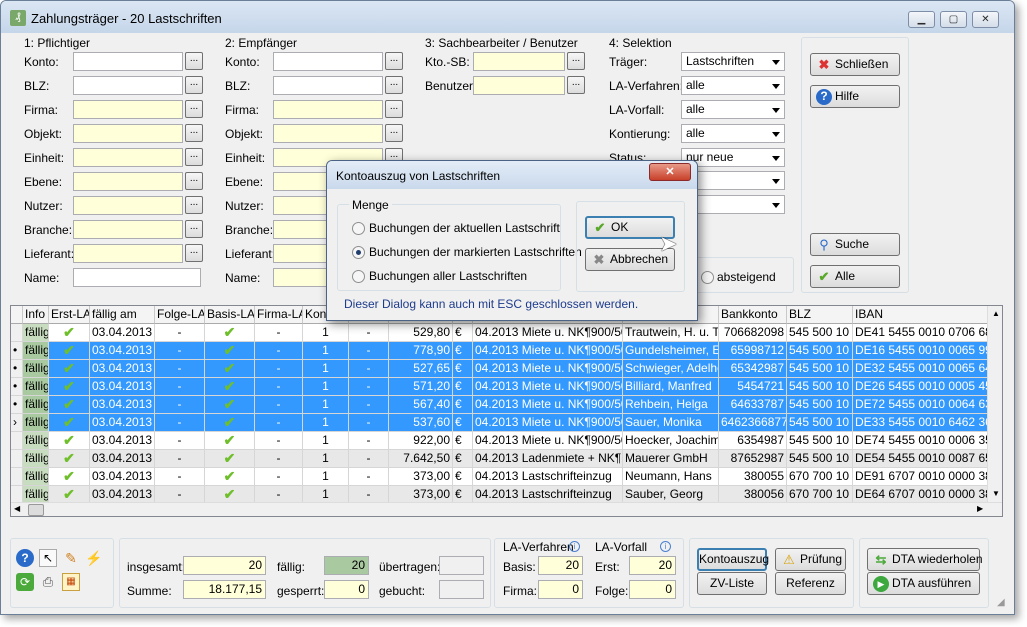 The height and width of the screenshot is (627, 1027). What do you see at coordinates (923, 583) in the screenshot?
I see `dta-run-button: ▶ DTA ausführen` at bounding box center [923, 583].